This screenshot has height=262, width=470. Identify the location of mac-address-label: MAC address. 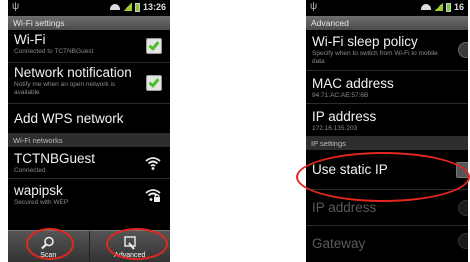
(353, 83).